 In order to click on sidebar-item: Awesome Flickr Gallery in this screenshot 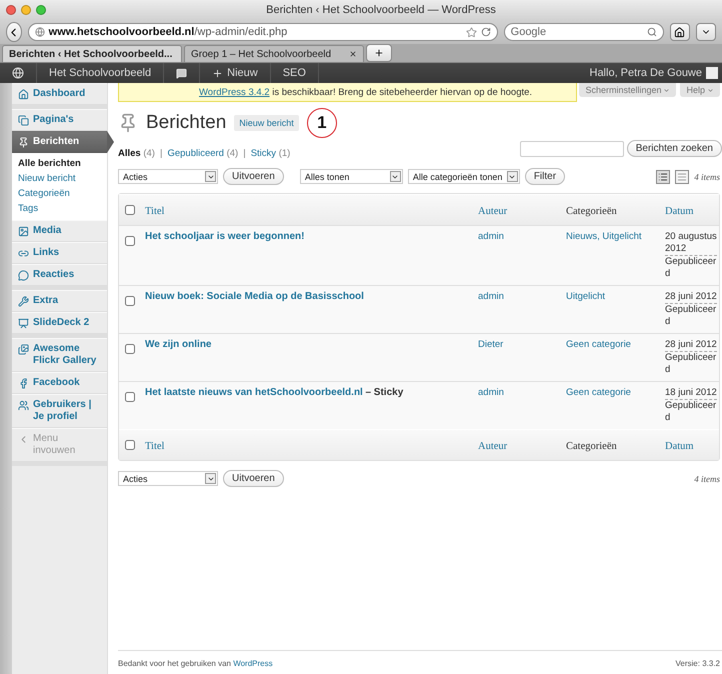, I will do `click(59, 355)`.